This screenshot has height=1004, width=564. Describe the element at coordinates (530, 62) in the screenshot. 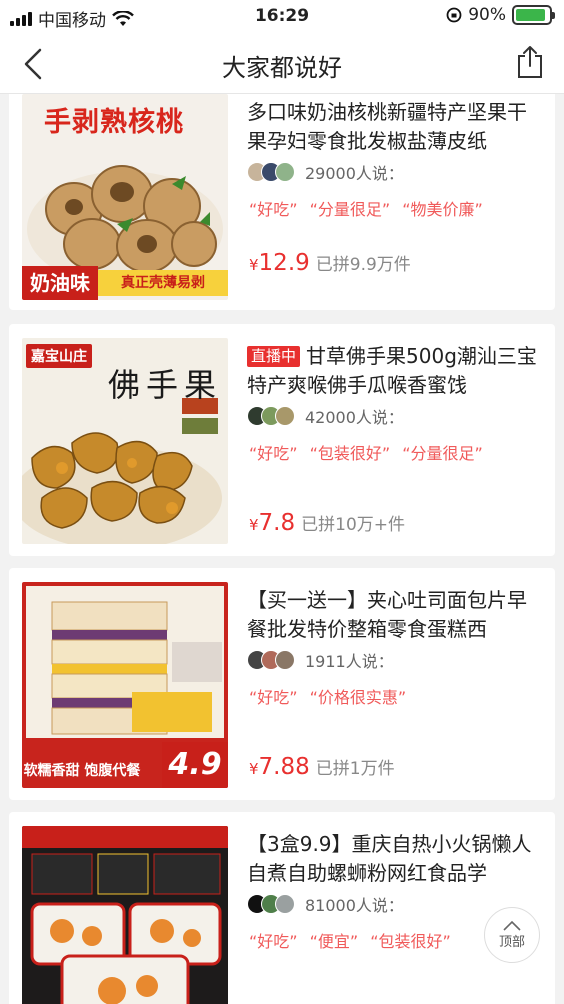

I see `share-icon` at that location.